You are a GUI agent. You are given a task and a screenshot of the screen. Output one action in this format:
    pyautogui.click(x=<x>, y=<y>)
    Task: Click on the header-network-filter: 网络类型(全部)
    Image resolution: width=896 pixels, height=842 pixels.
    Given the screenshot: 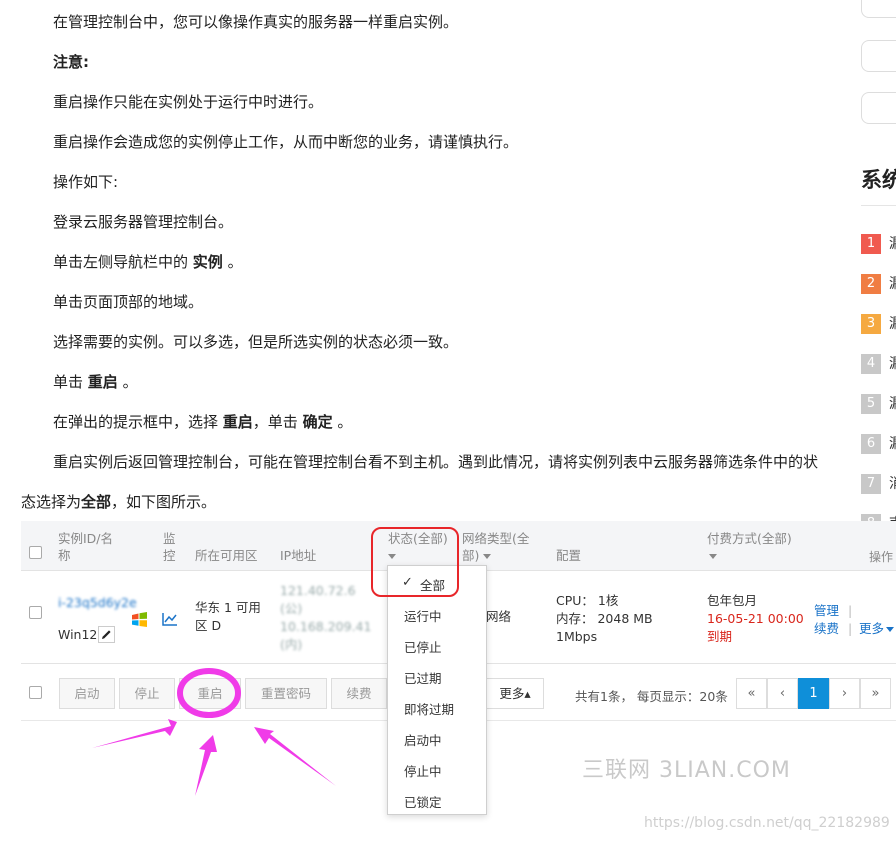 What is the action you would take?
    pyautogui.click(x=498, y=547)
    